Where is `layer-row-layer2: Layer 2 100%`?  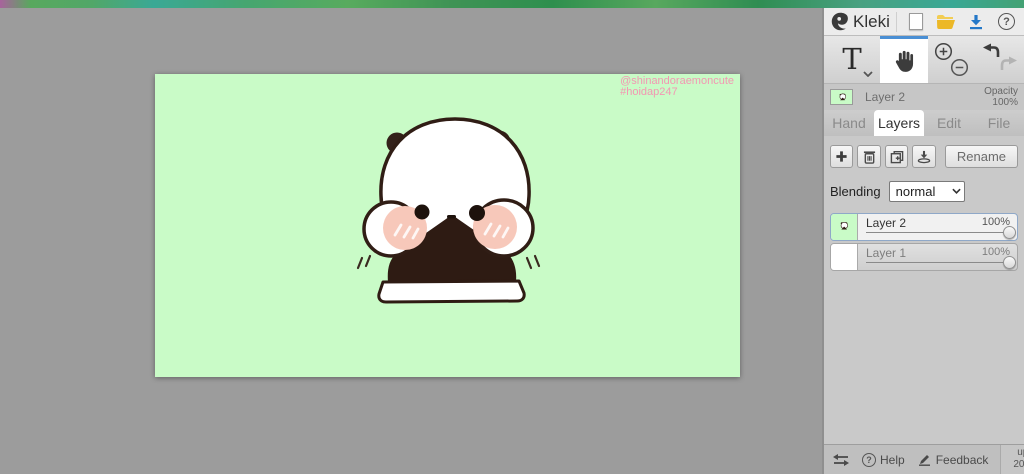 layer-row-layer2: Layer 2 100% is located at coordinates (924, 227).